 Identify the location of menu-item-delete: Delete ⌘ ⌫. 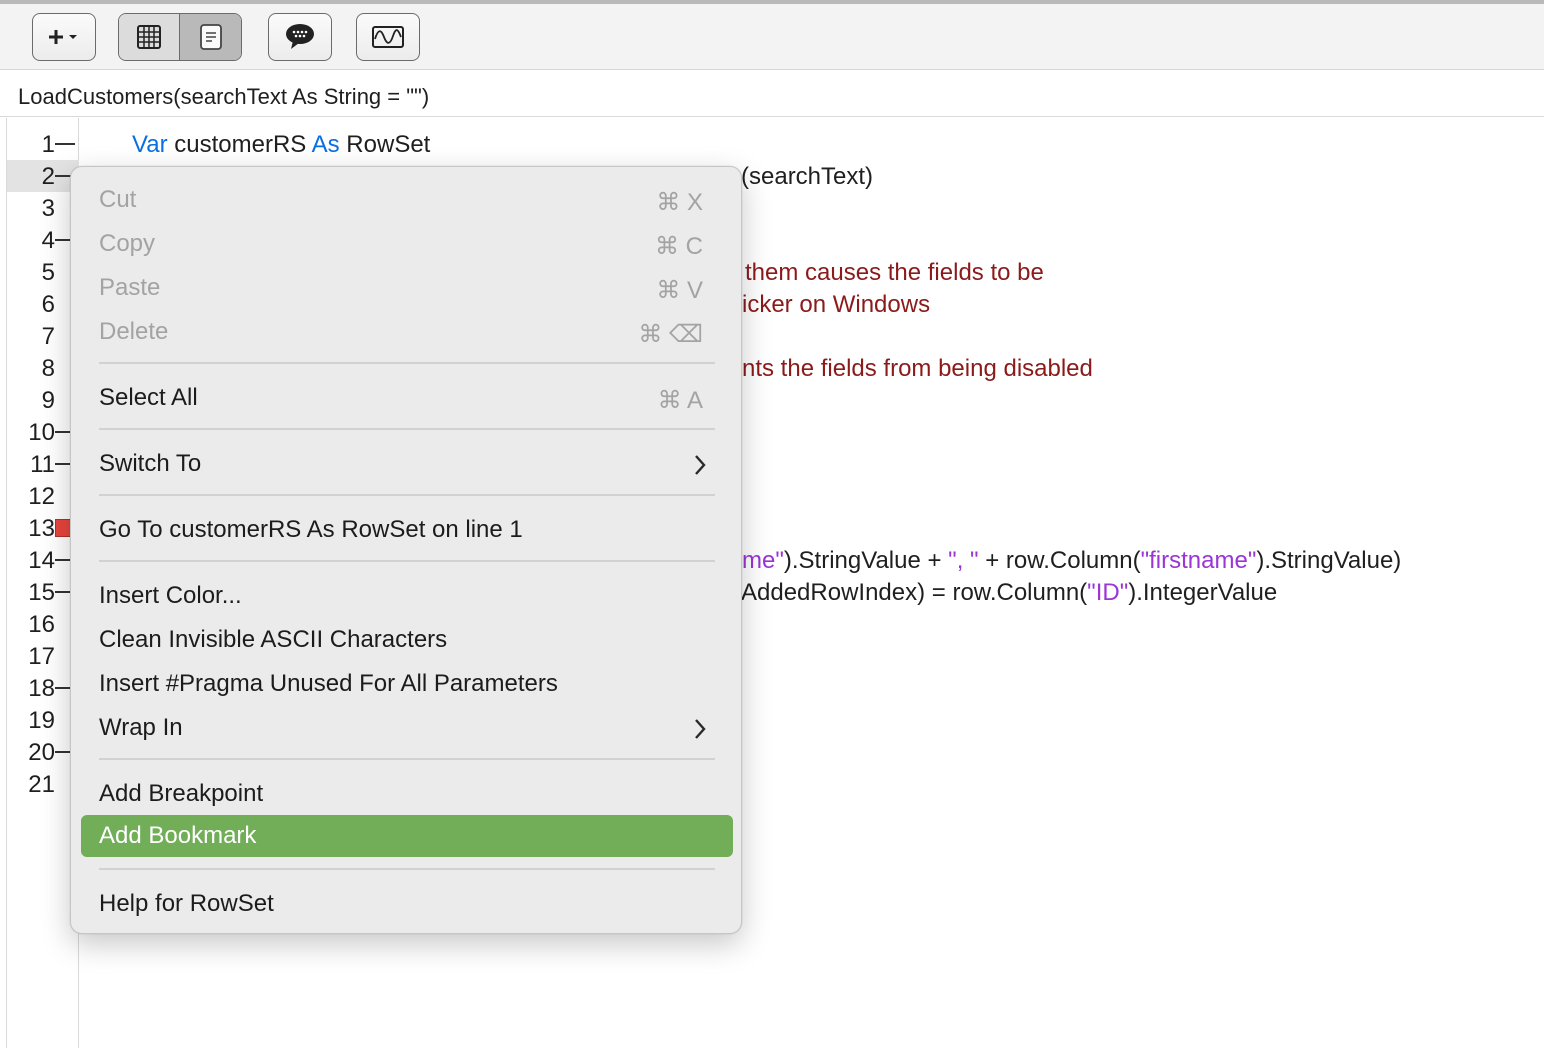
(407, 332).